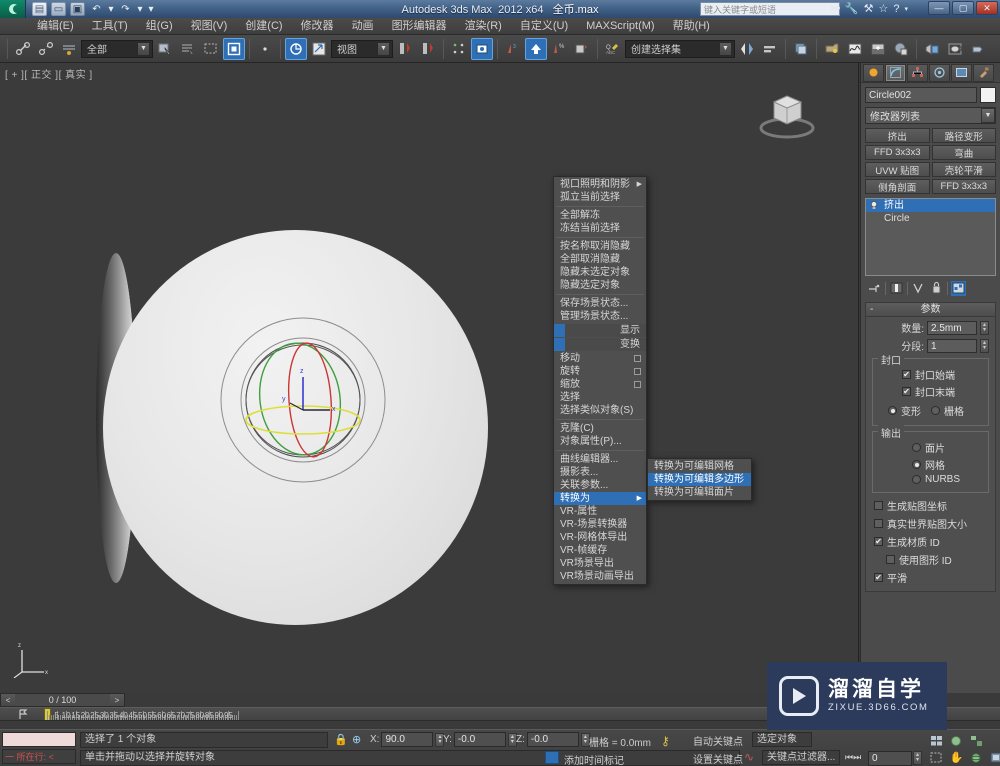  What do you see at coordinates (111, 9) in the screenshot?
I see `undo-dropdown-icon: ▾` at bounding box center [111, 9].